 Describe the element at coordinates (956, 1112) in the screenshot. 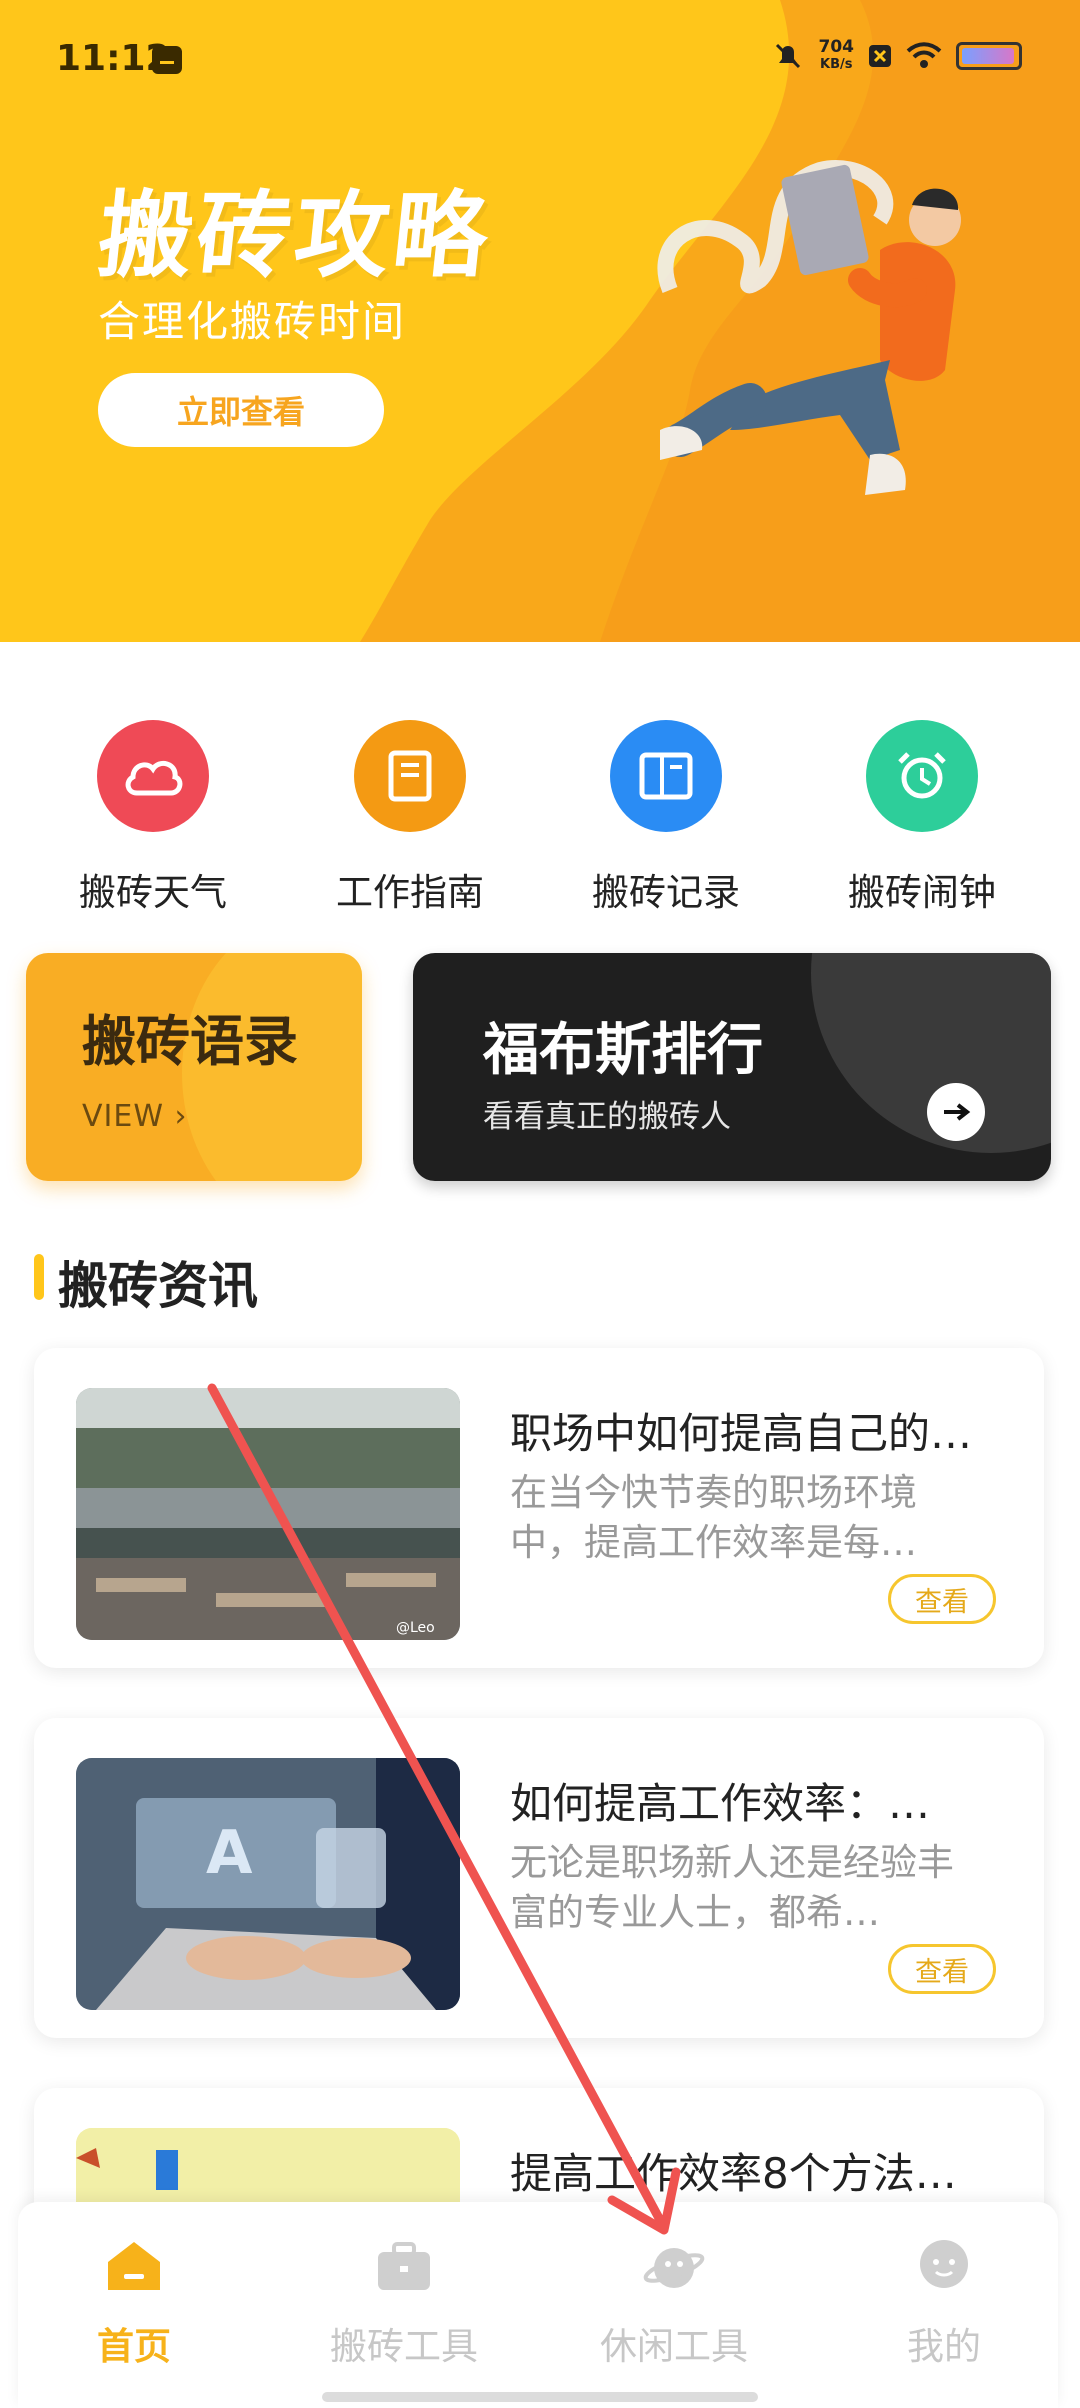

I see `arrow-right-icon` at that location.